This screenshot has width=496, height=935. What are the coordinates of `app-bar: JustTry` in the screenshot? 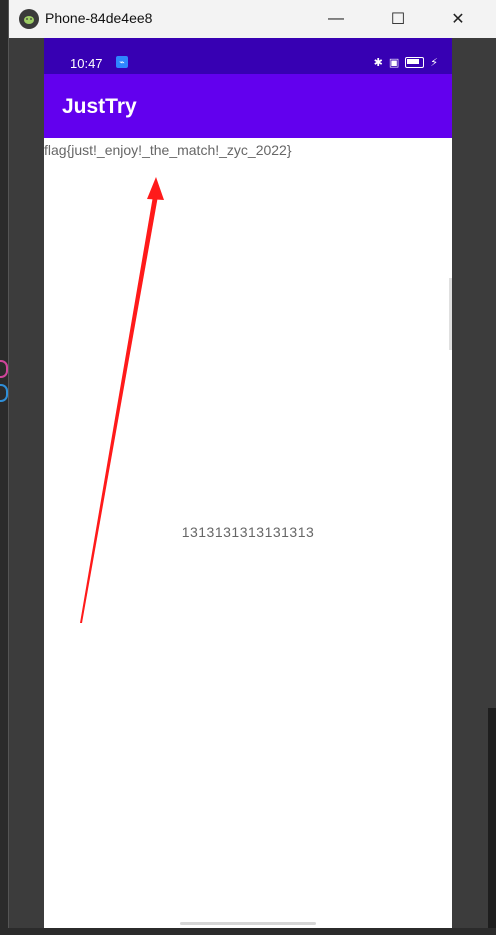 It's located at (248, 106).